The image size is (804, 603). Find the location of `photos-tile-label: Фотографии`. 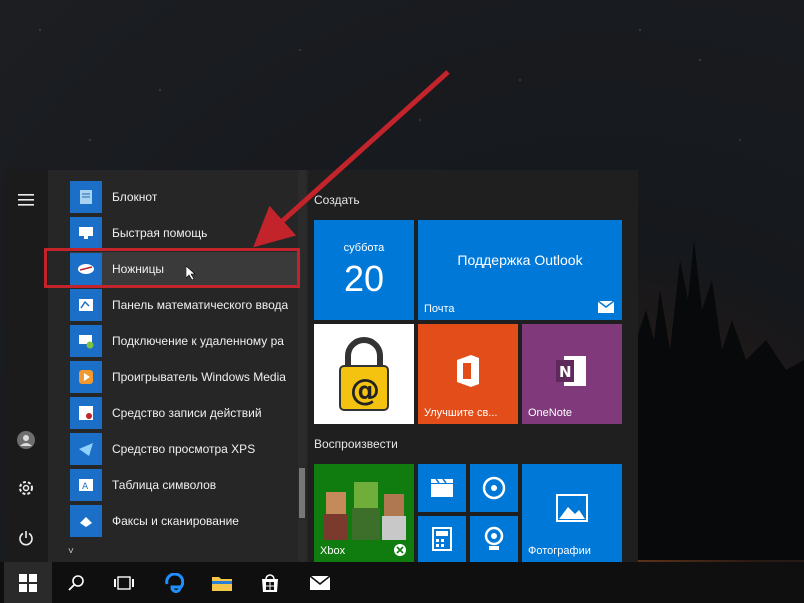

photos-tile-label: Фотографии is located at coordinates (559, 551).